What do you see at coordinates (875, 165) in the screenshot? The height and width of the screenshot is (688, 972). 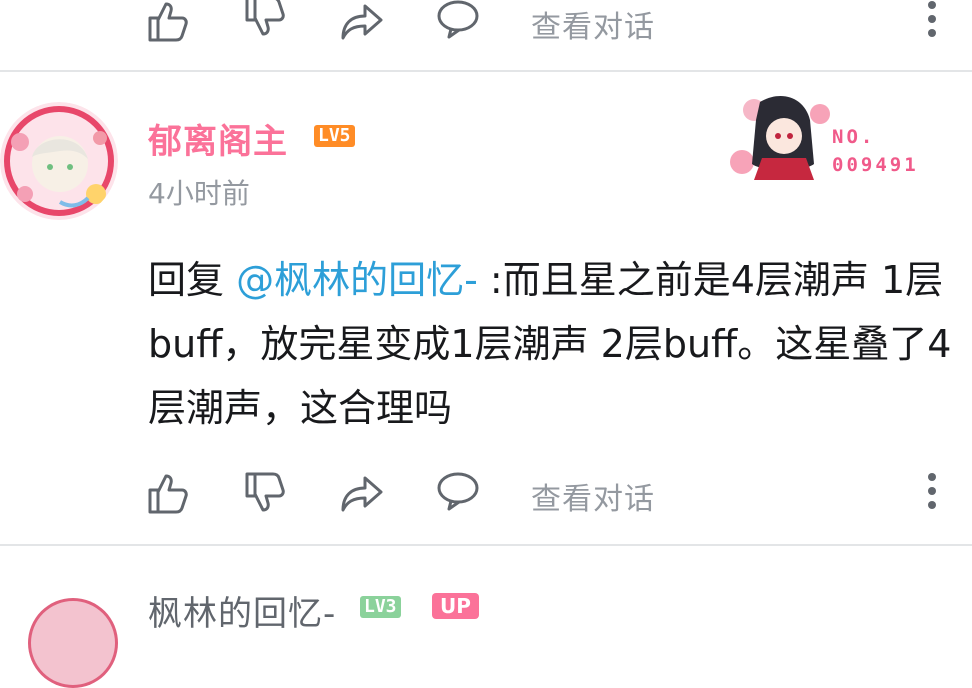 I see `fan-card-number: 009491` at bounding box center [875, 165].